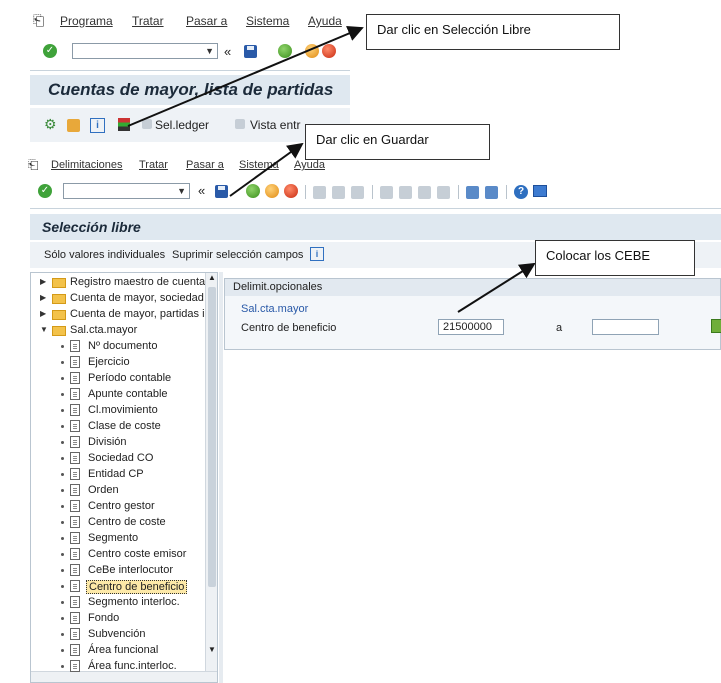 Image resolution: width=721 pixels, height=683 pixels. I want to click on note-cebe: Colocar los CEBE, so click(615, 258).